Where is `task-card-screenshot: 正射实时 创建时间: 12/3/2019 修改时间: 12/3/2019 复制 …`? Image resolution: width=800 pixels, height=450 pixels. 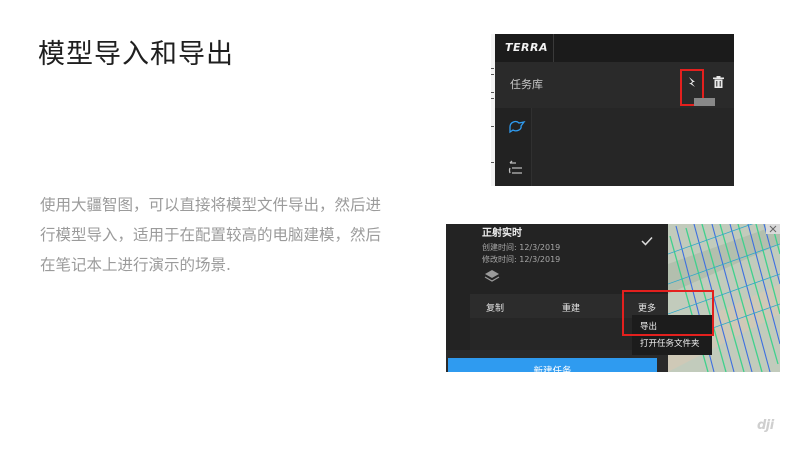 task-card-screenshot: 正射实时 创建时间: 12/3/2019 修改时间: 12/3/2019 复制 … is located at coordinates (613, 298).